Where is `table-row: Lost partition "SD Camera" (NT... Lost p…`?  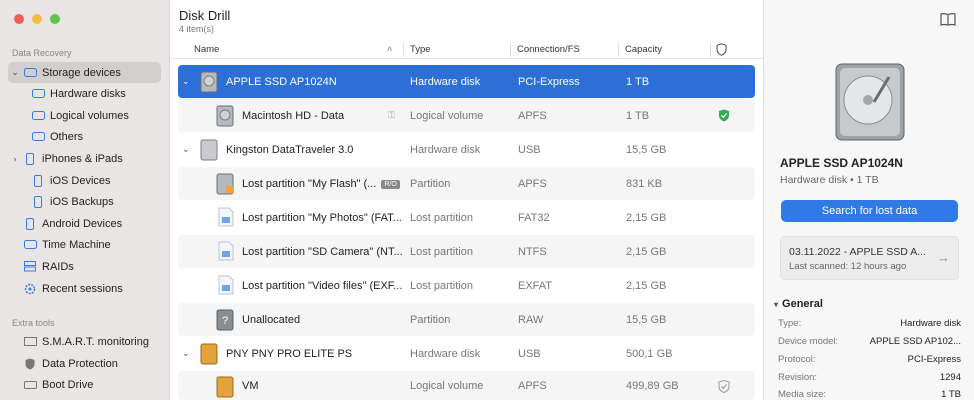 table-row: Lost partition "SD Camera" (NT... Lost p… is located at coordinates (466, 251).